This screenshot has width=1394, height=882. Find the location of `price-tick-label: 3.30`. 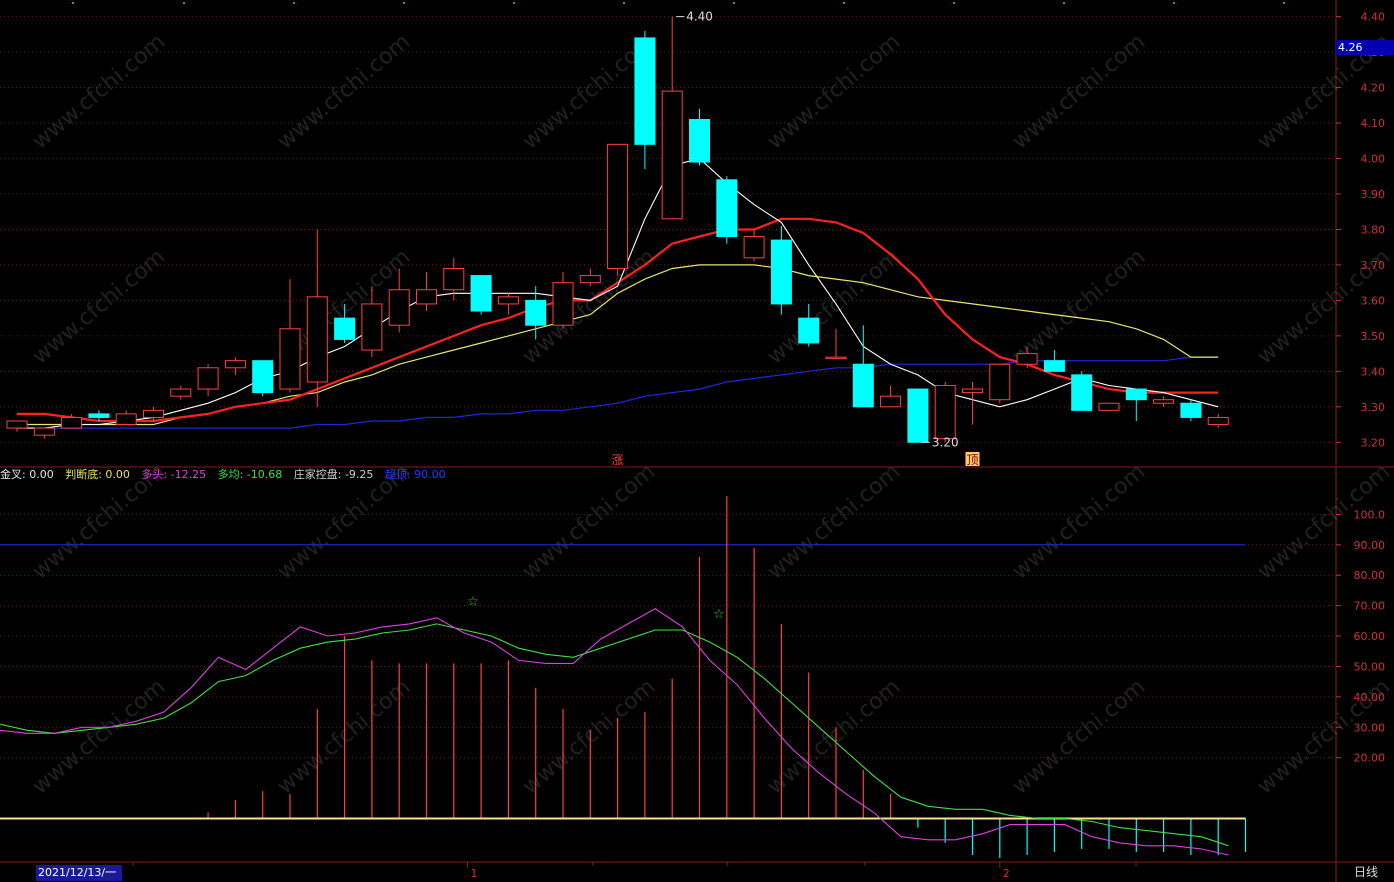

price-tick-label: 3.30 is located at coordinates (1373, 407).